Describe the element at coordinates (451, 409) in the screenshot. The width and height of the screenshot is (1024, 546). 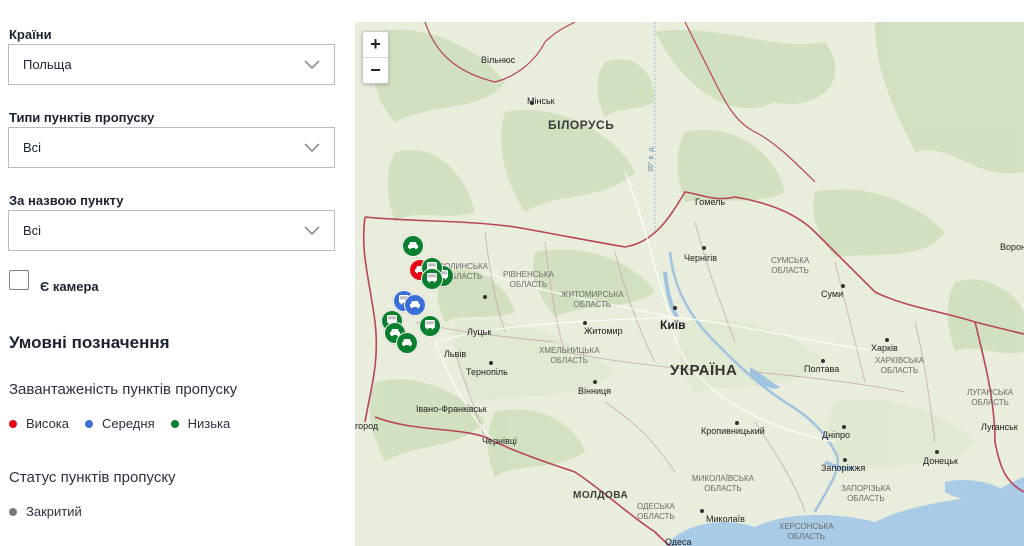
I see `map-label-ivano-frankivsk: Івано-Франківськ` at that location.